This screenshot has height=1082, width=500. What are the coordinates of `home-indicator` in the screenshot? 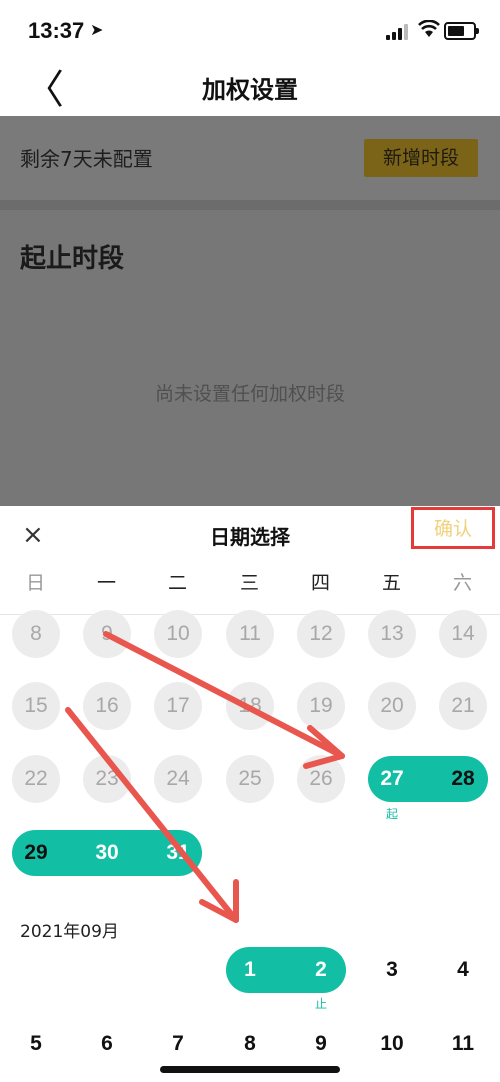 It's located at (250, 1069).